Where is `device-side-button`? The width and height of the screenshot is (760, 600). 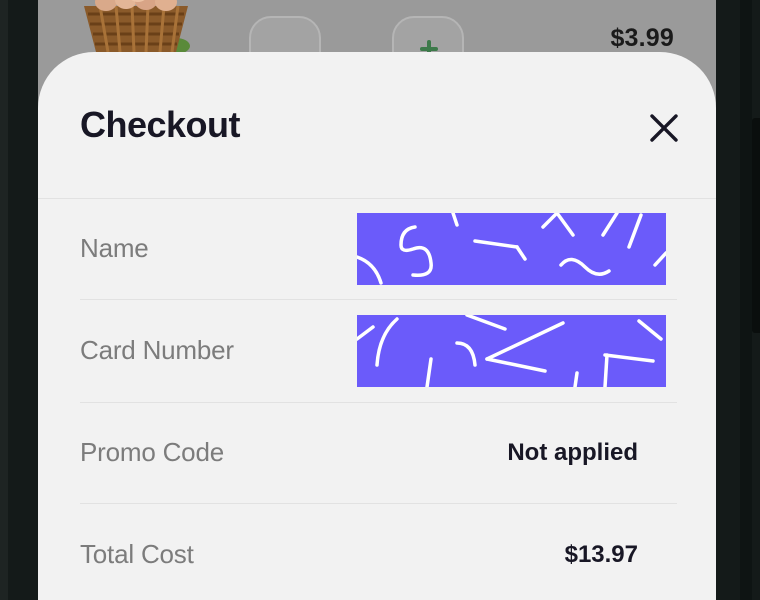 device-side-button is located at coordinates (756, 225).